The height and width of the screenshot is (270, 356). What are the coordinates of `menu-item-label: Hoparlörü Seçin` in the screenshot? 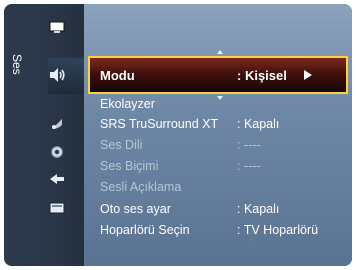 It's located at (145, 230).